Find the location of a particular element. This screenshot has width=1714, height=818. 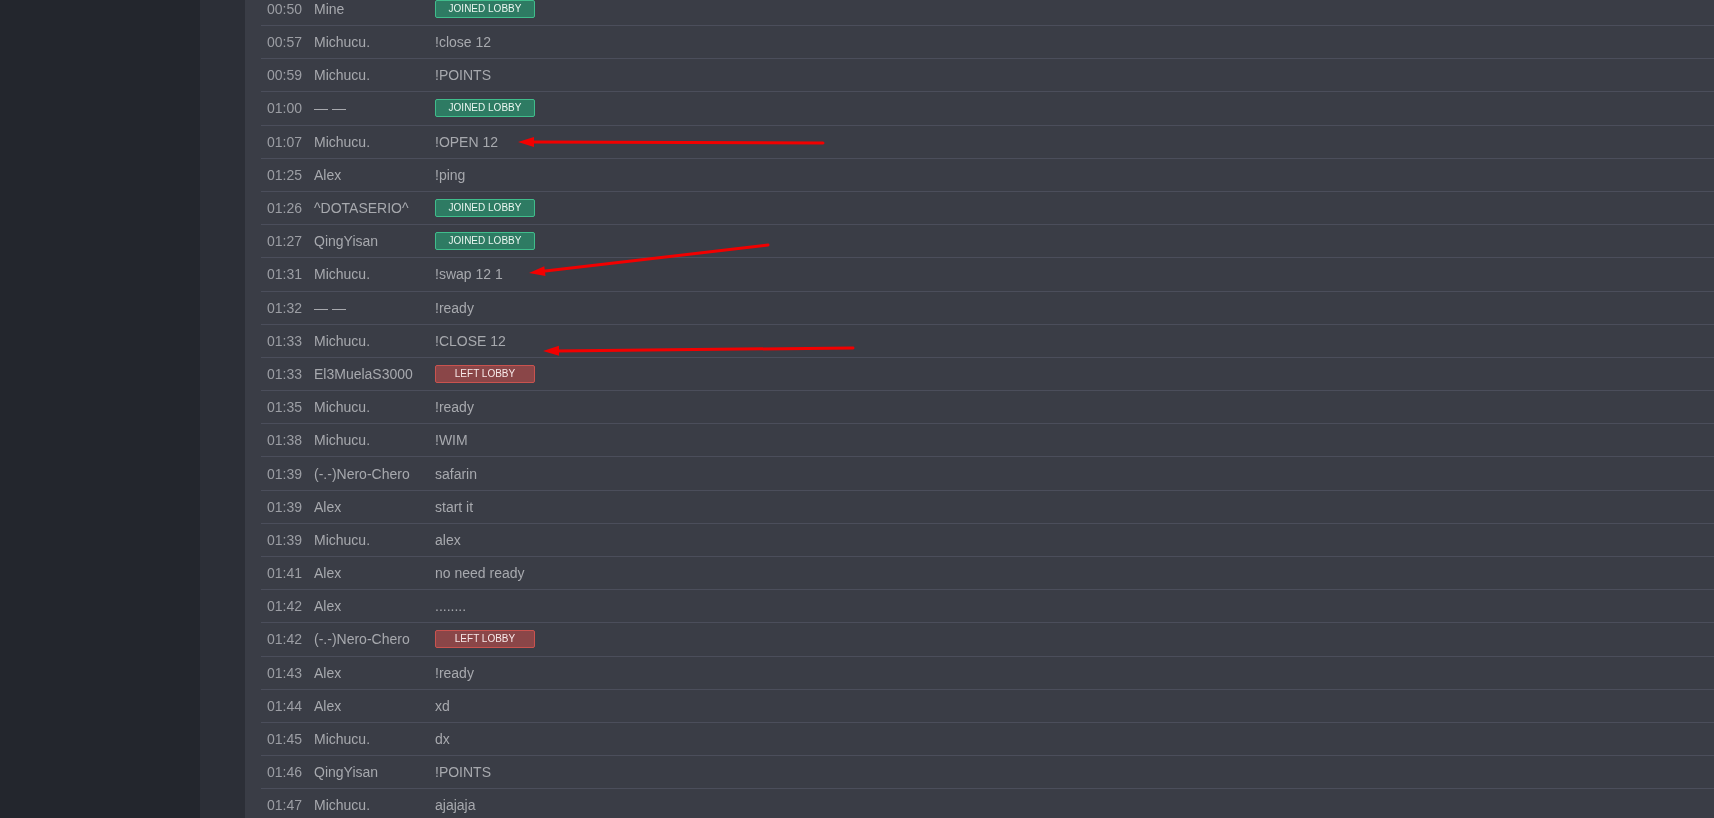

player-name: ^DOTASERIO^ is located at coordinates (362, 208).